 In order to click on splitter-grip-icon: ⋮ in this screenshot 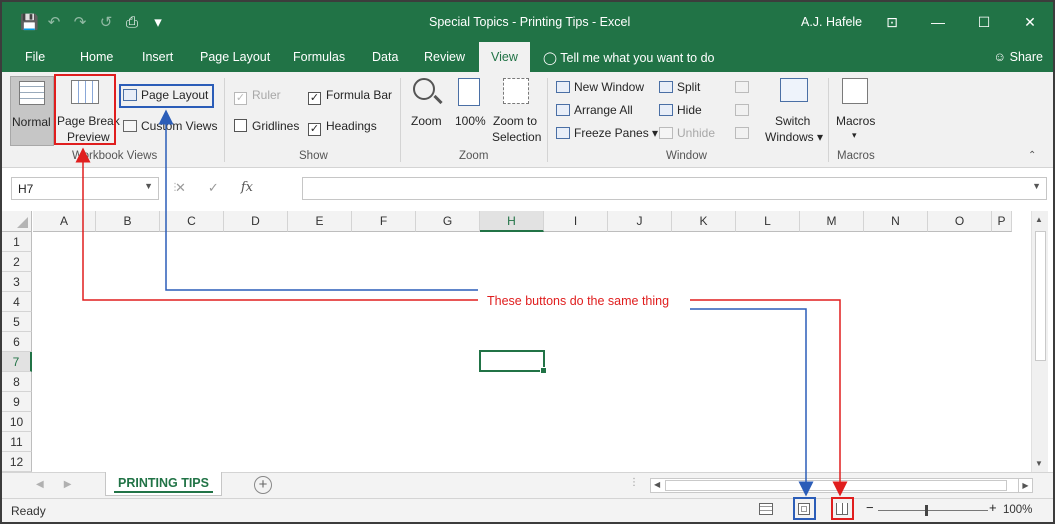, I will do `click(634, 482)`.